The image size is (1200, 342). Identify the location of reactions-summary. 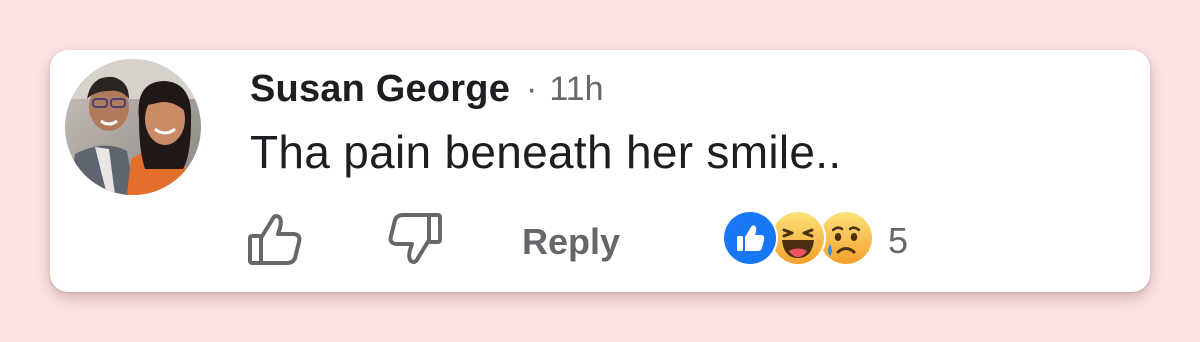
(802, 238).